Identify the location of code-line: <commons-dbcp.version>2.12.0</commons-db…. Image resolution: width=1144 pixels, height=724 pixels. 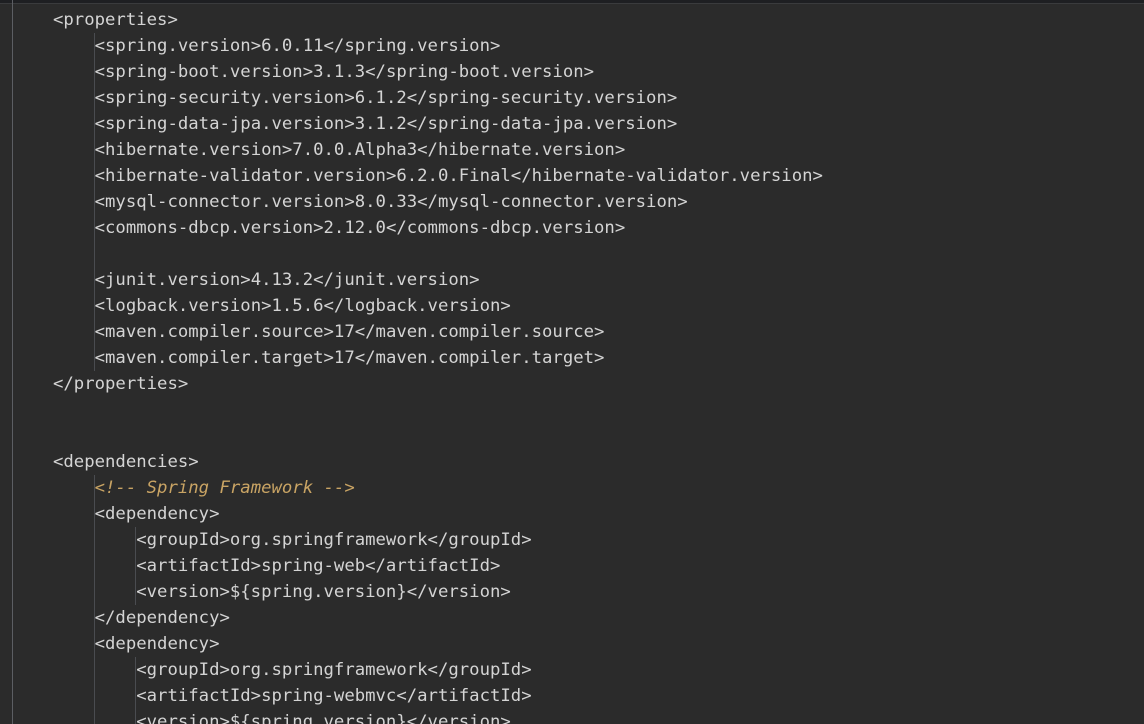
(593, 228).